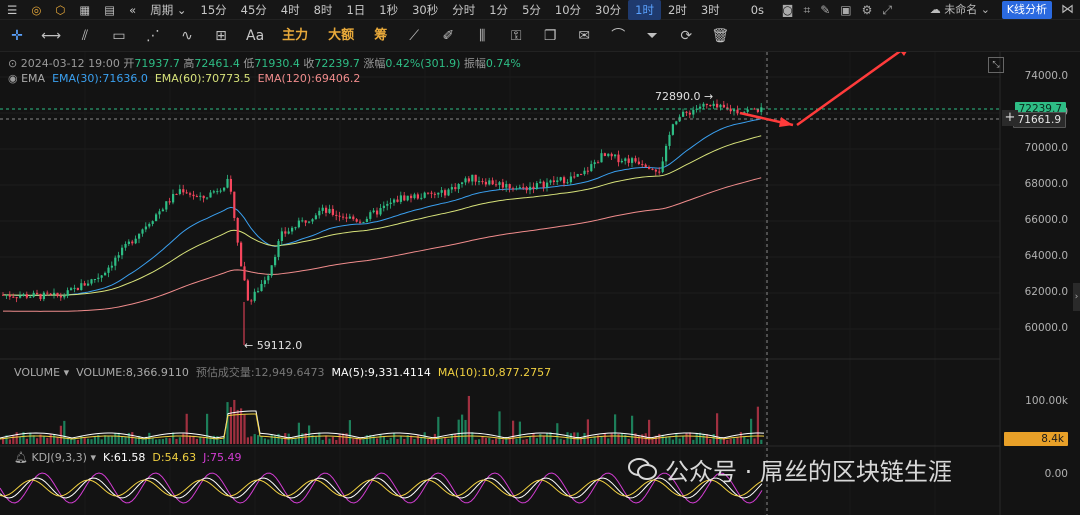  What do you see at coordinates (996, 65) in the screenshot?
I see `expand-icon: ⤡` at bounding box center [996, 65].